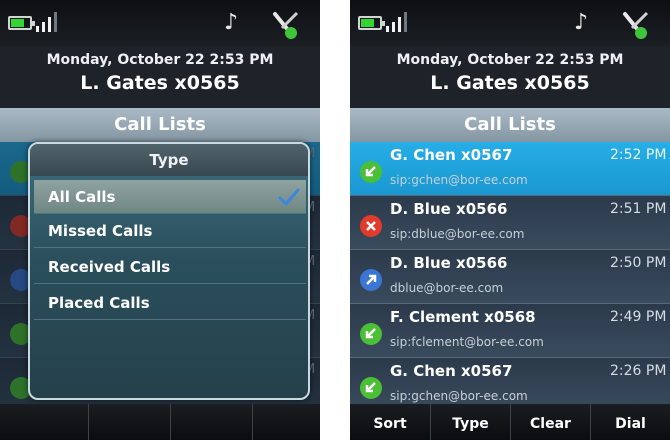 This screenshot has width=670, height=440. Describe the element at coordinates (638, 155) in the screenshot. I see `call-time: 2:52 PM` at that location.